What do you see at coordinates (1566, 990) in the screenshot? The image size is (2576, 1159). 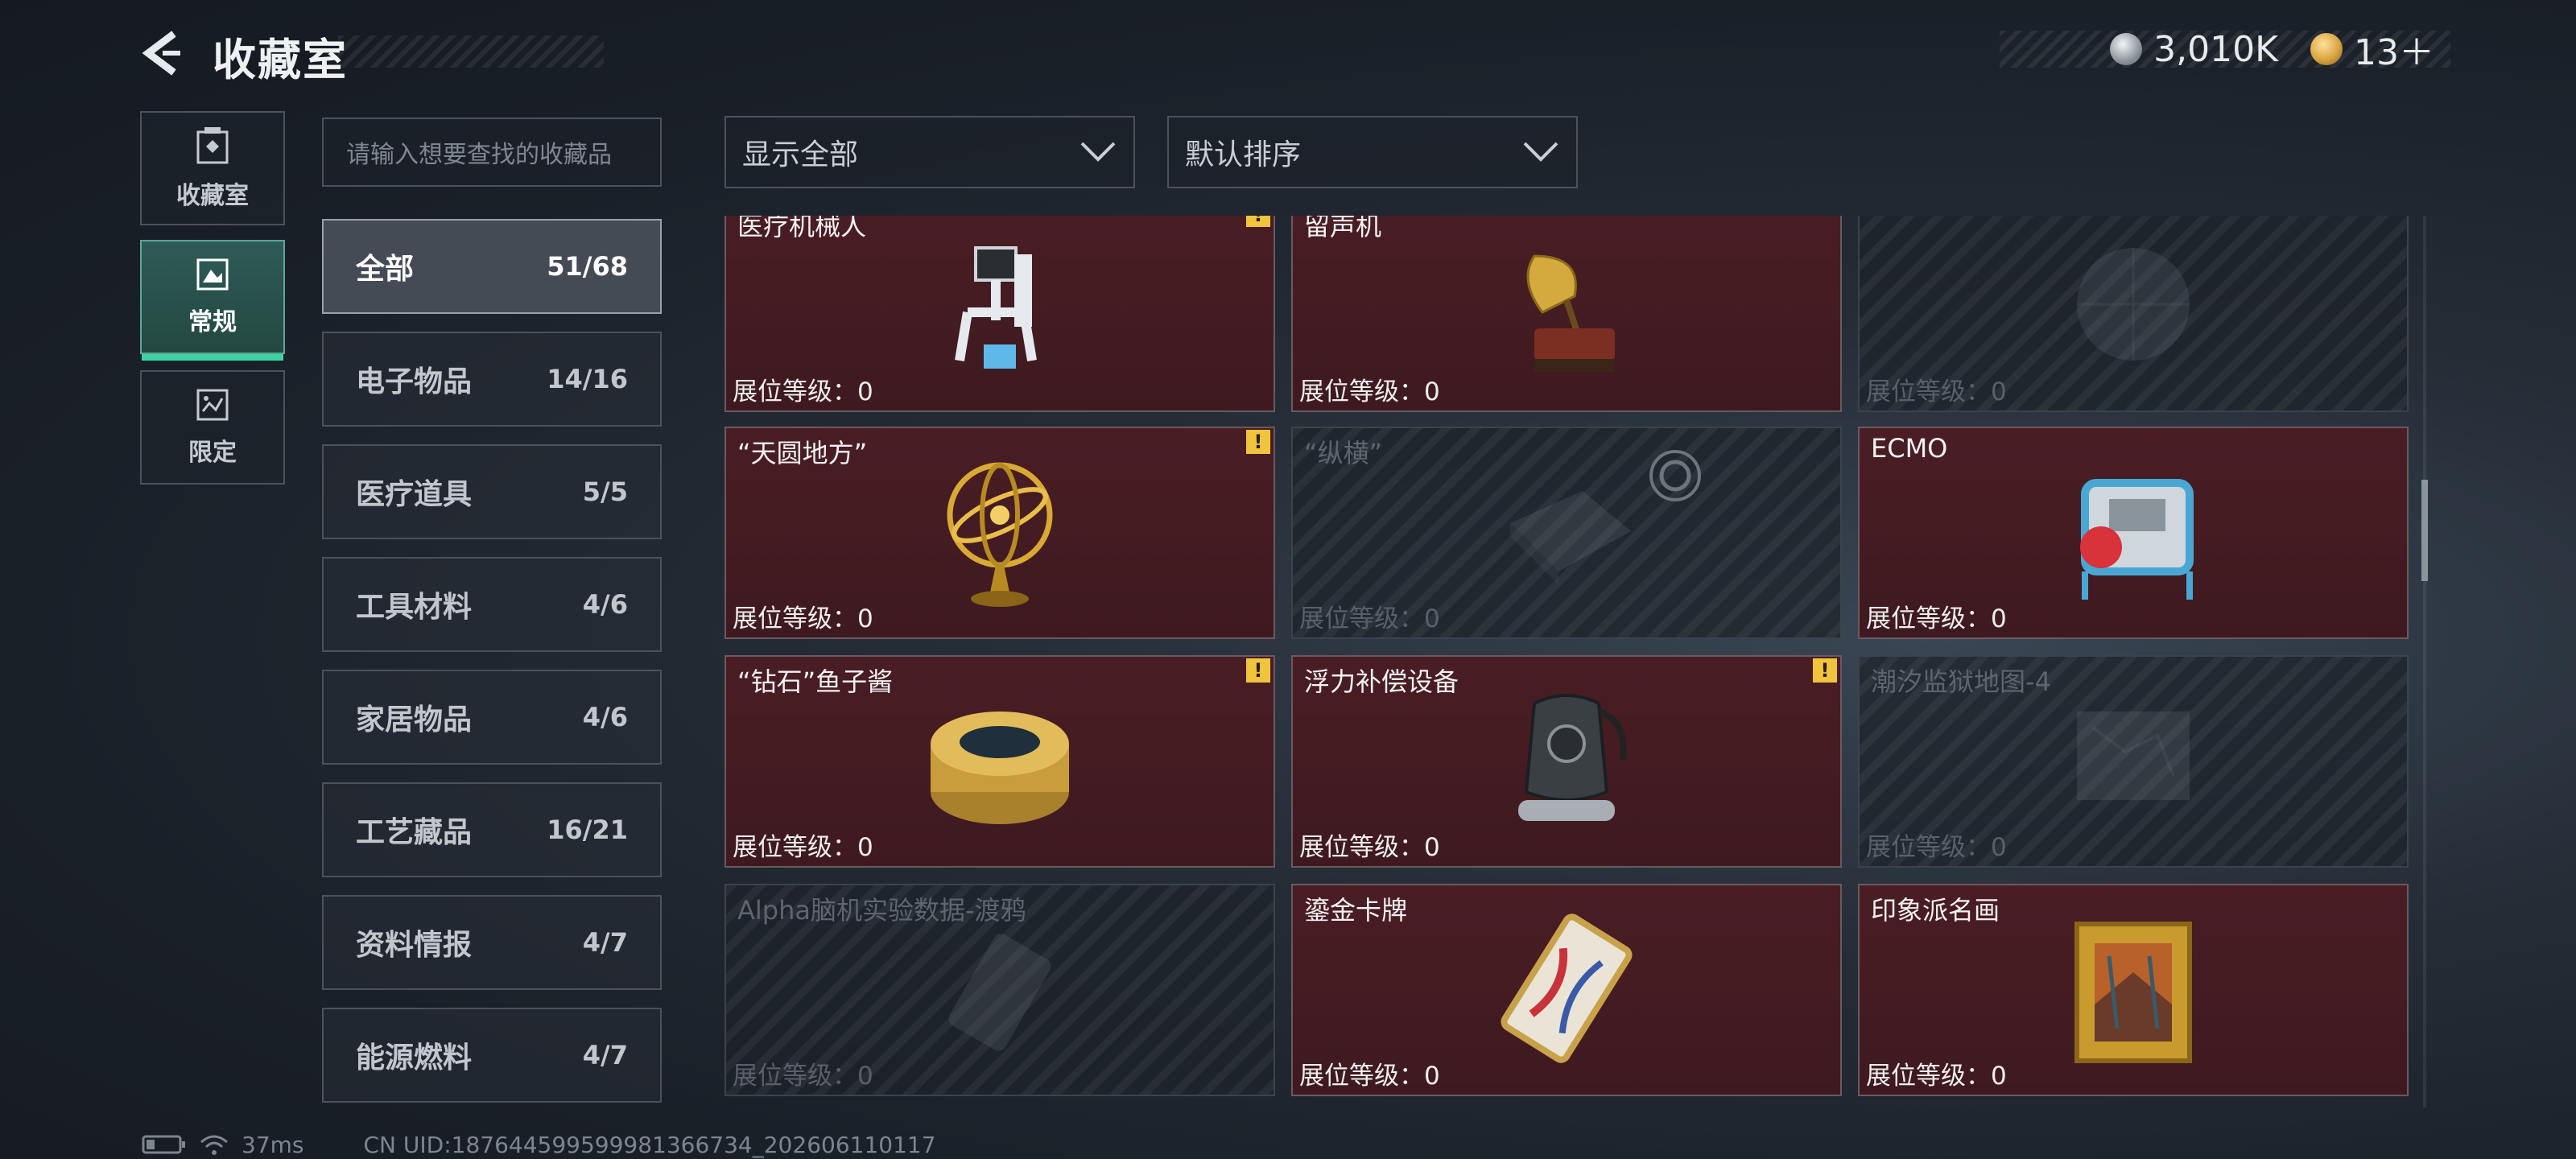 I see `collection-card: 鎏金卡牌 展位等级：0` at bounding box center [1566, 990].